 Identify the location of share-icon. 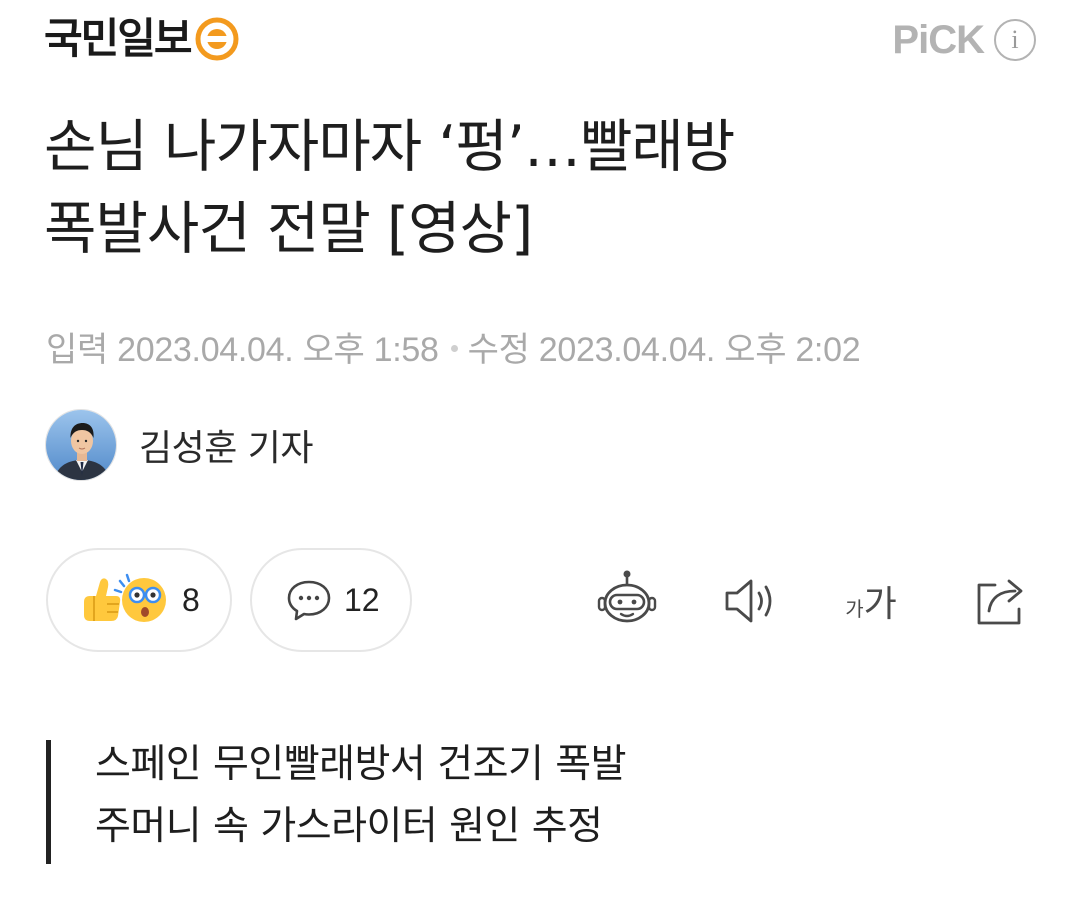
(1000, 602).